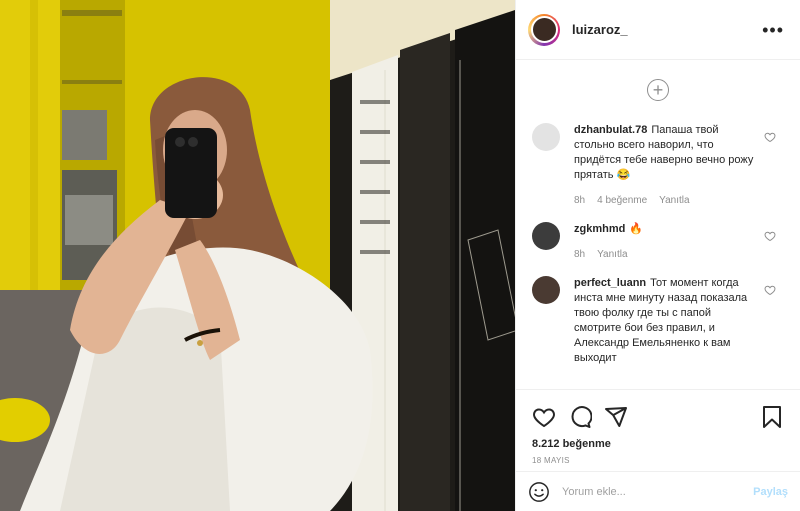 This screenshot has width=800, height=511. I want to click on post-comment-button: Paylaş, so click(770, 492).